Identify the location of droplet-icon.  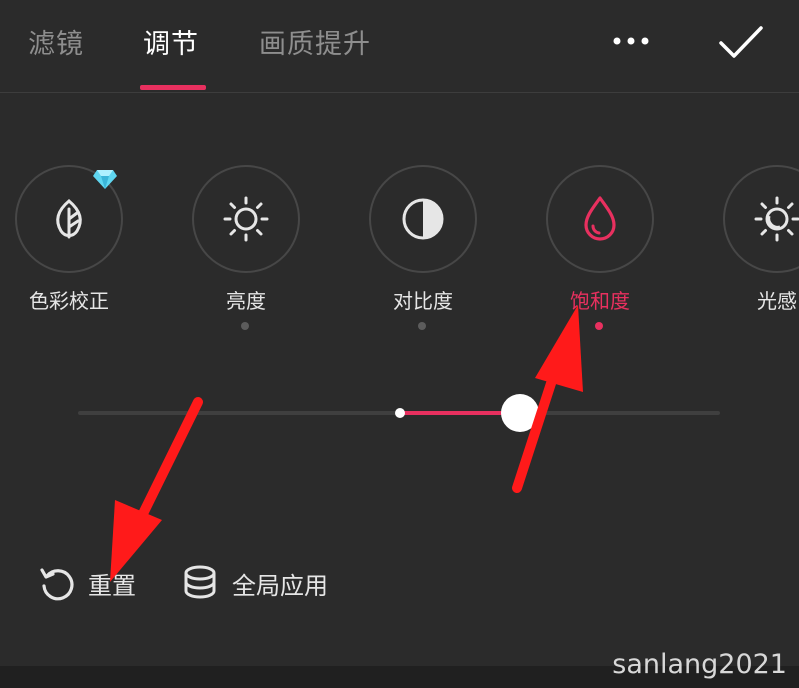
(600, 218).